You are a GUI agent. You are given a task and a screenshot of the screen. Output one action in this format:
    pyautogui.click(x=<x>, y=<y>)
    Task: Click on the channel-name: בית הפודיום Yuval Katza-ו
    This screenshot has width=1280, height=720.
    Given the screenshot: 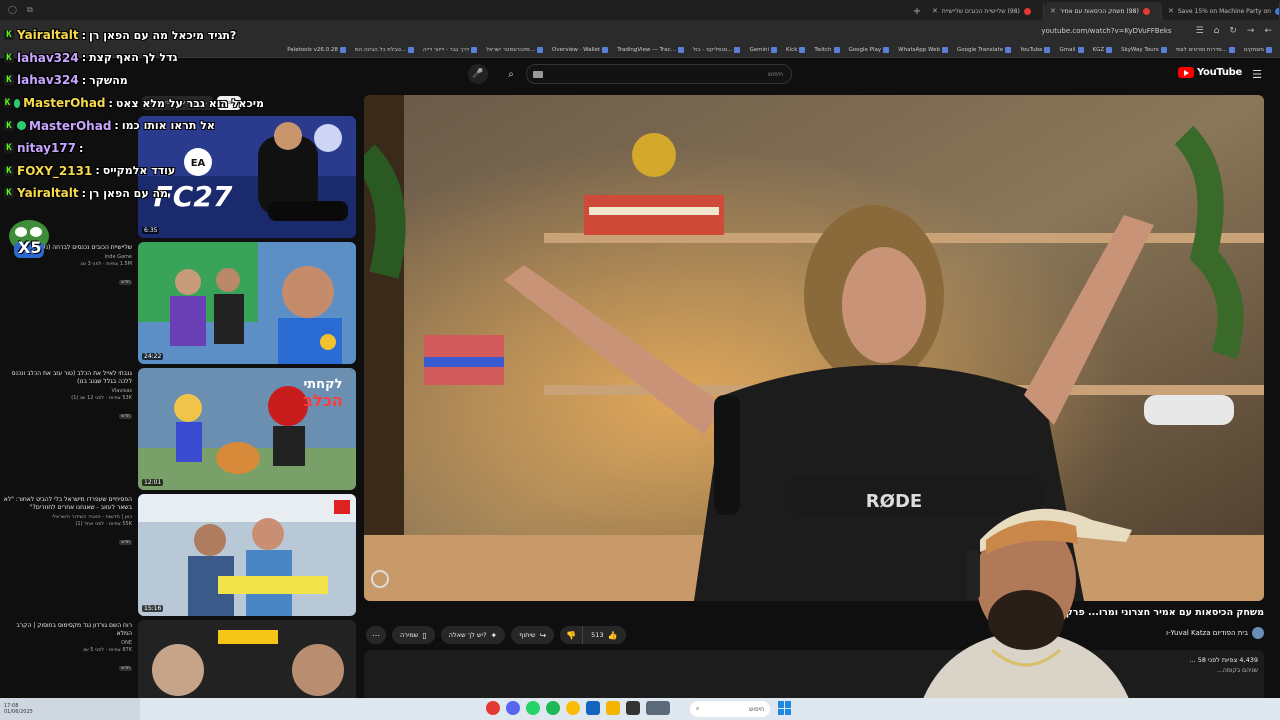 What is the action you would take?
    pyautogui.click(x=1207, y=633)
    